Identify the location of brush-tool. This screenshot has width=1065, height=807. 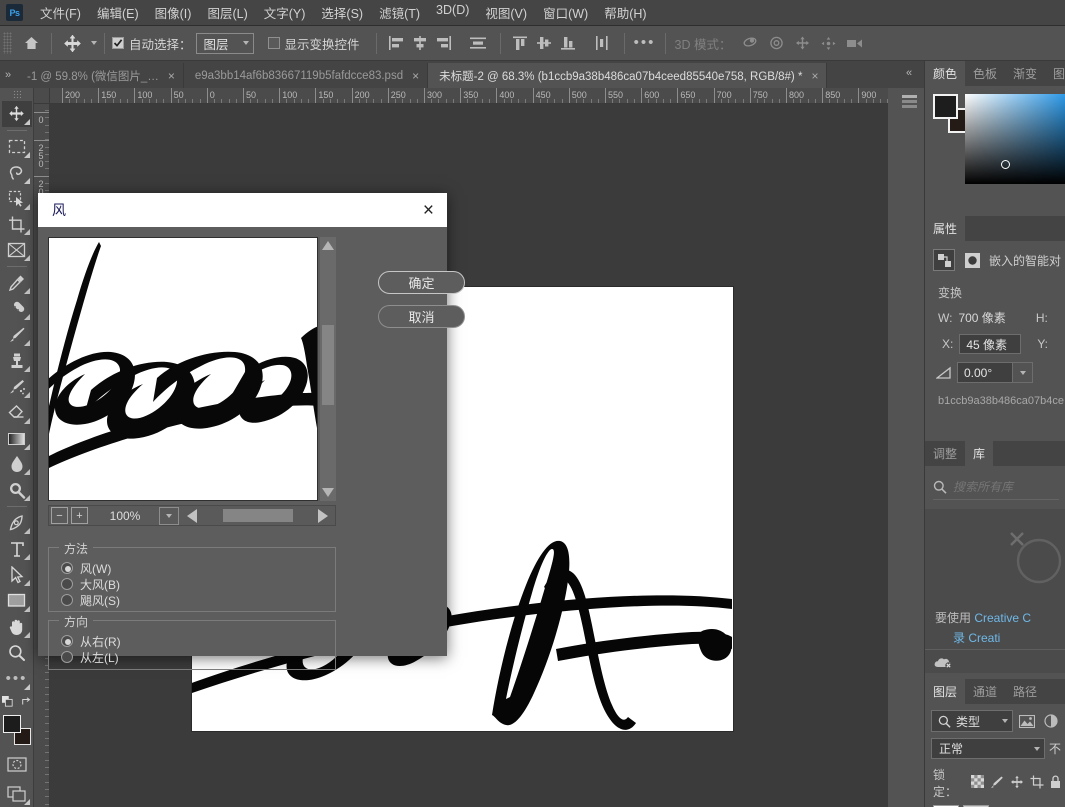
(17, 335).